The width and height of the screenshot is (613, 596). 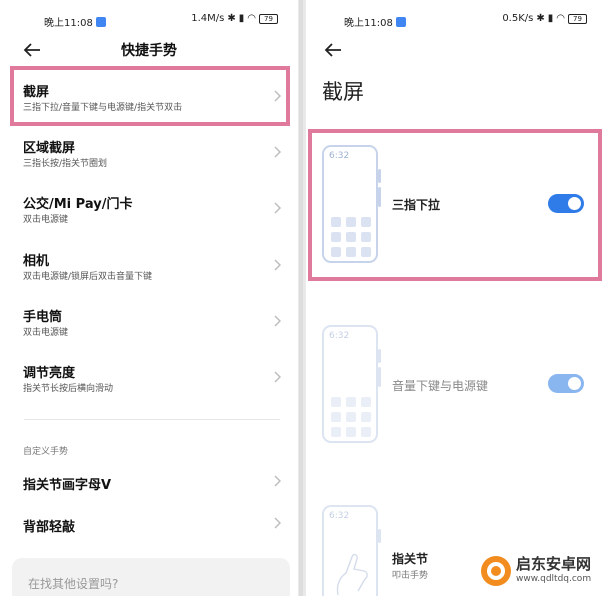 What do you see at coordinates (208, 18) in the screenshot?
I see `net-speed: 1.4M/s` at bounding box center [208, 18].